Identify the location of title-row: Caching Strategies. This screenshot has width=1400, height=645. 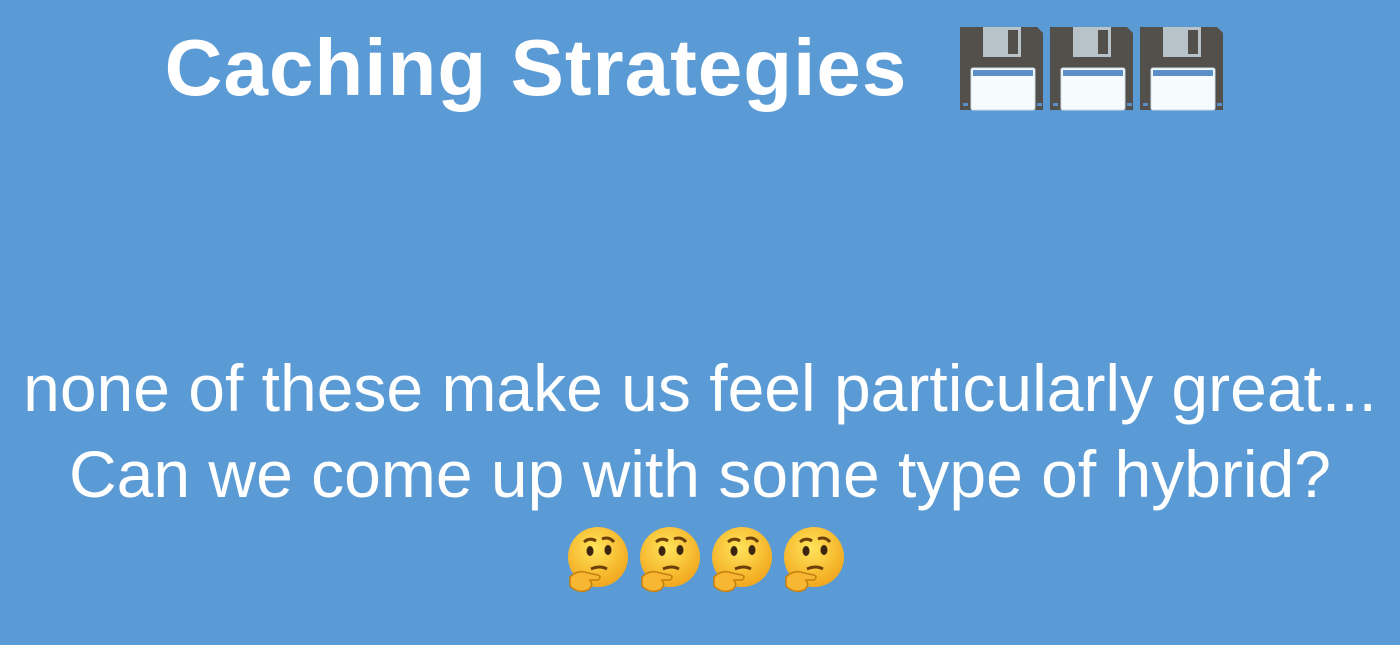
(700, 68).